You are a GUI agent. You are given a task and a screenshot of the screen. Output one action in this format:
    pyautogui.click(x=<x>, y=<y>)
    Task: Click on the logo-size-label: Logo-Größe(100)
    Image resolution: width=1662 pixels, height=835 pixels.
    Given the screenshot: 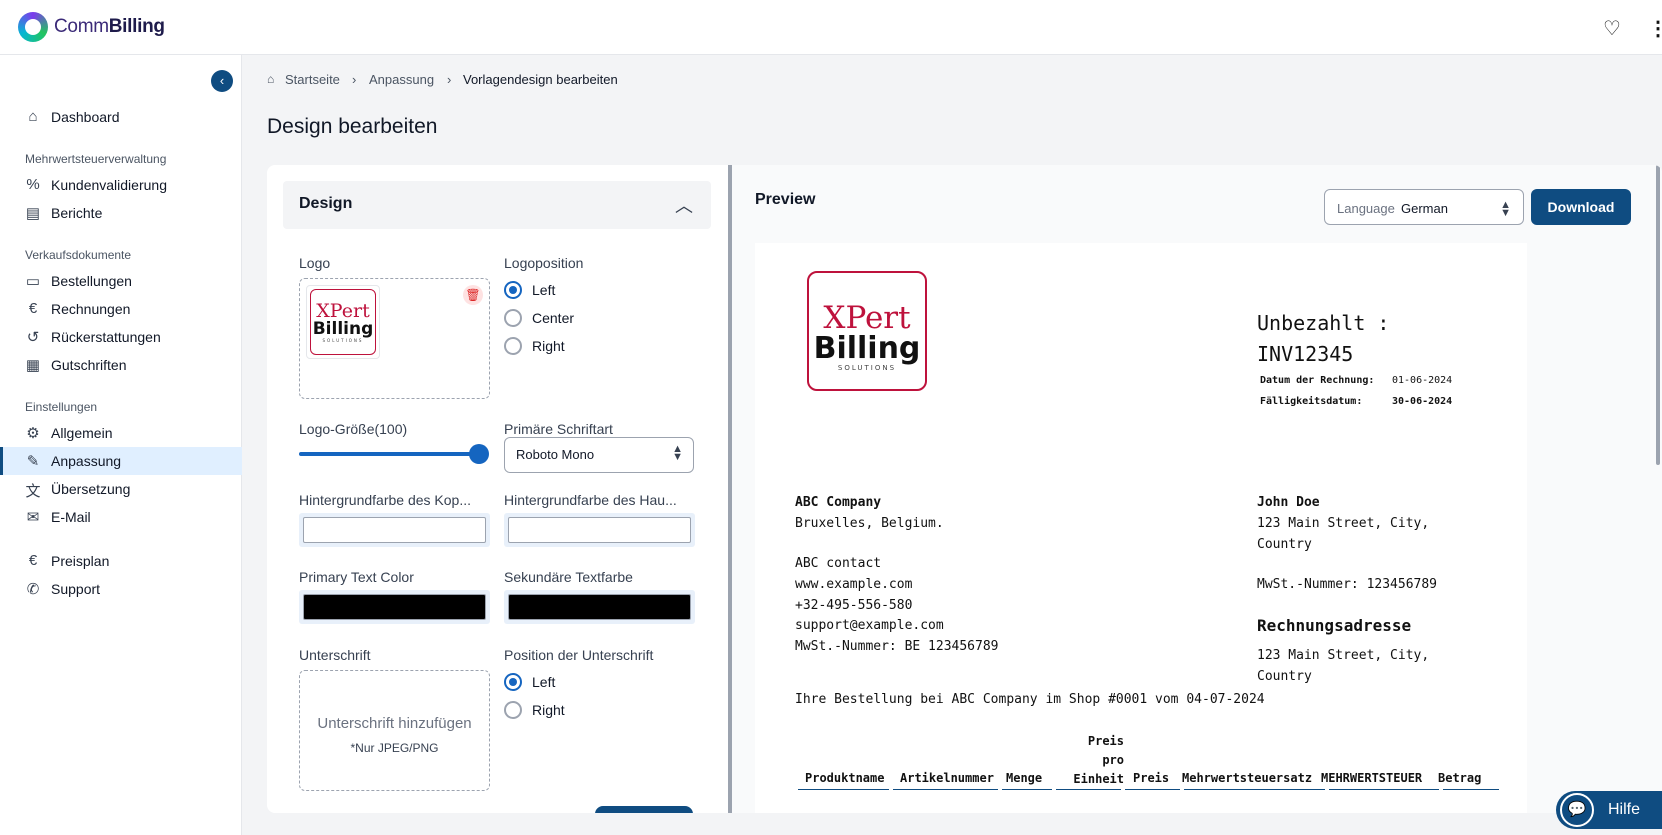 What is the action you would take?
    pyautogui.click(x=353, y=429)
    